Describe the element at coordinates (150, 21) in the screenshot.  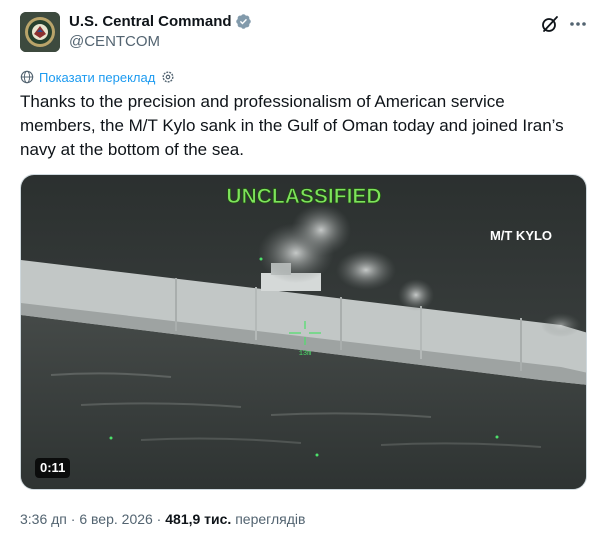
I see `author-name: U.S. Central Command` at that location.